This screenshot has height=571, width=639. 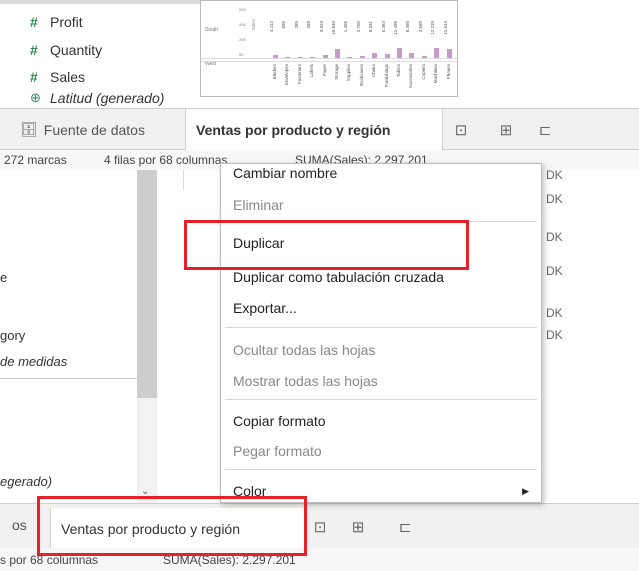 What do you see at coordinates (433, 28) in the screenshot?
I see `preview-value-label: 12.239` at bounding box center [433, 28].